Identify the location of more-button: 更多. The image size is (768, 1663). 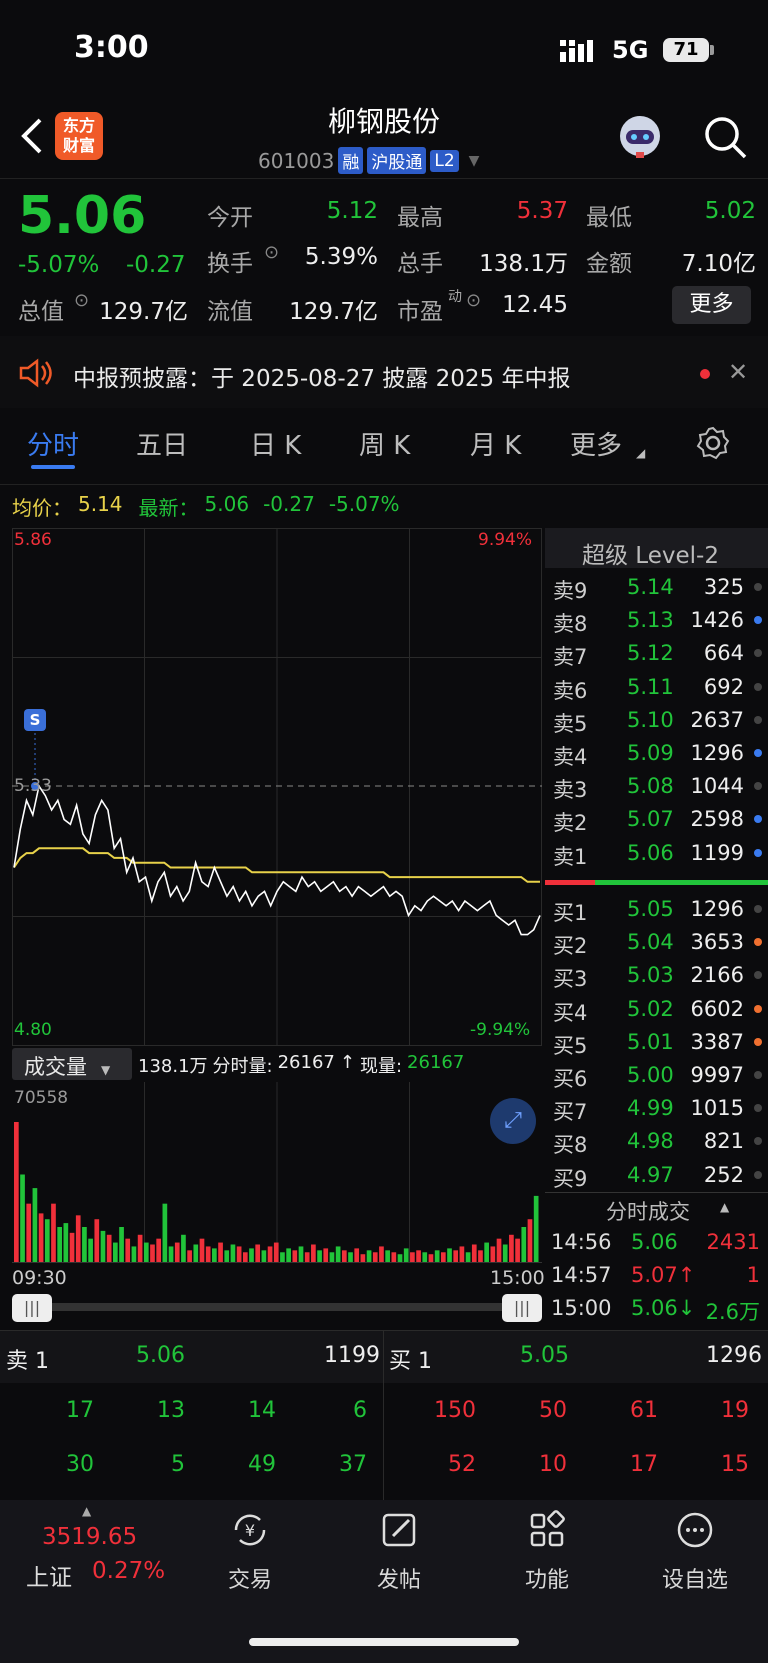
(711, 305).